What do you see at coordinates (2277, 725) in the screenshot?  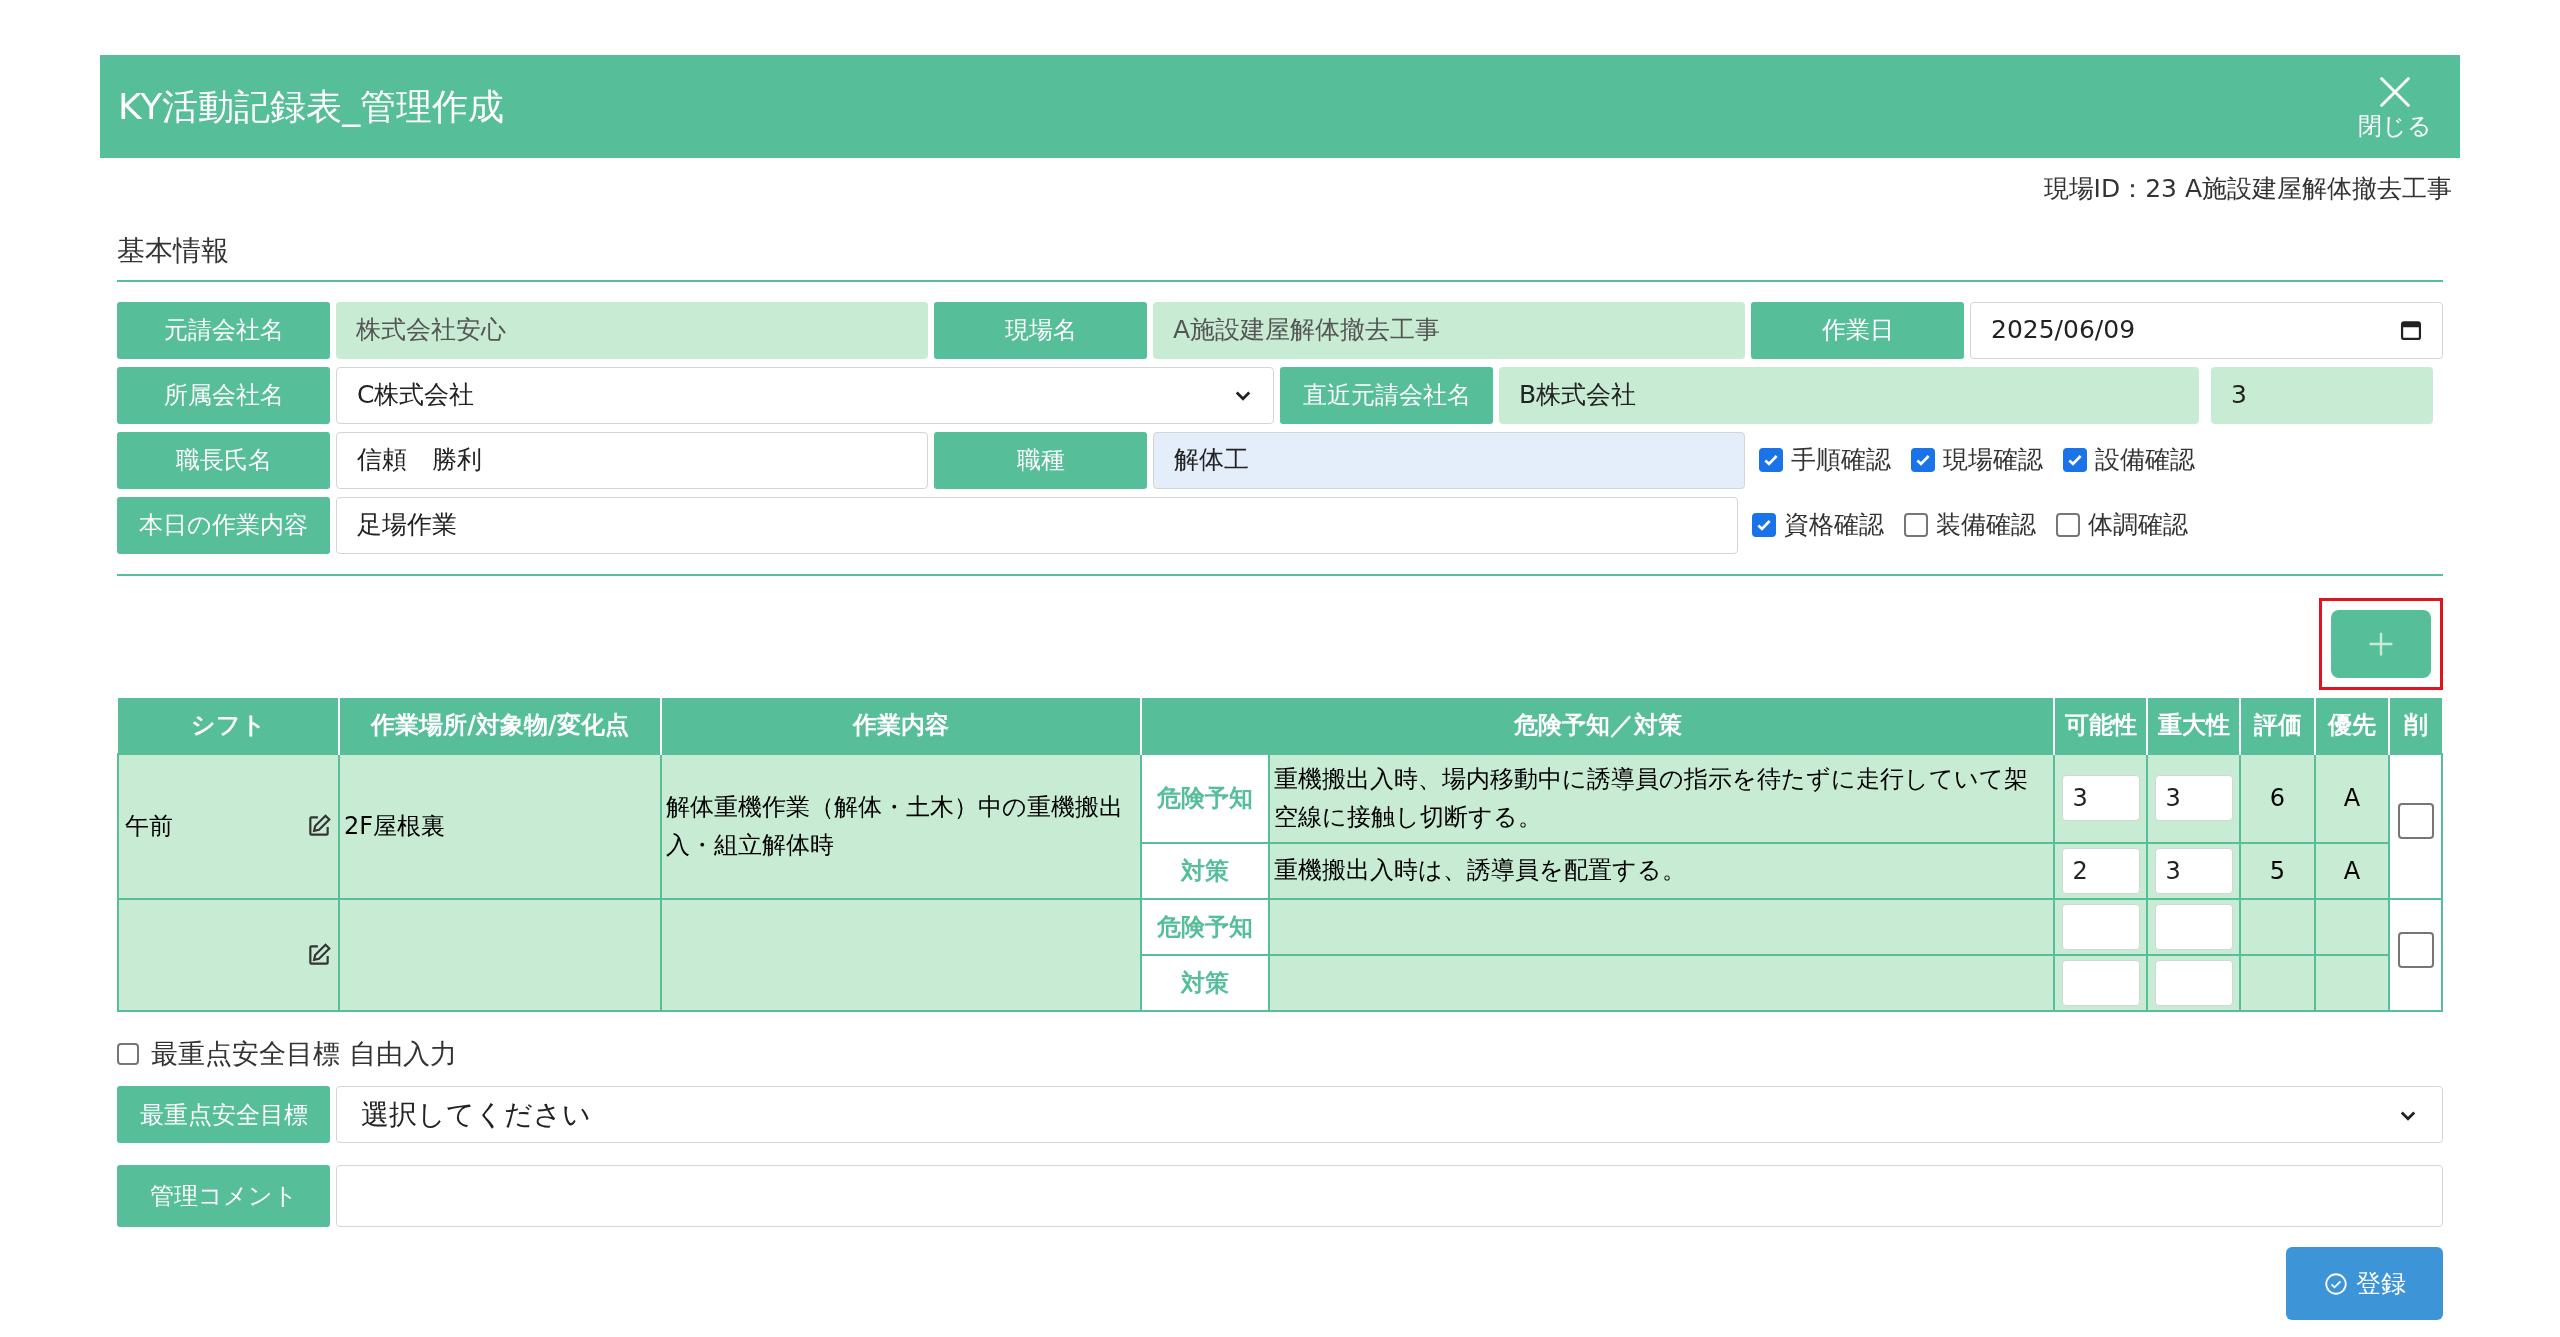 I see `column-header: 評価` at bounding box center [2277, 725].